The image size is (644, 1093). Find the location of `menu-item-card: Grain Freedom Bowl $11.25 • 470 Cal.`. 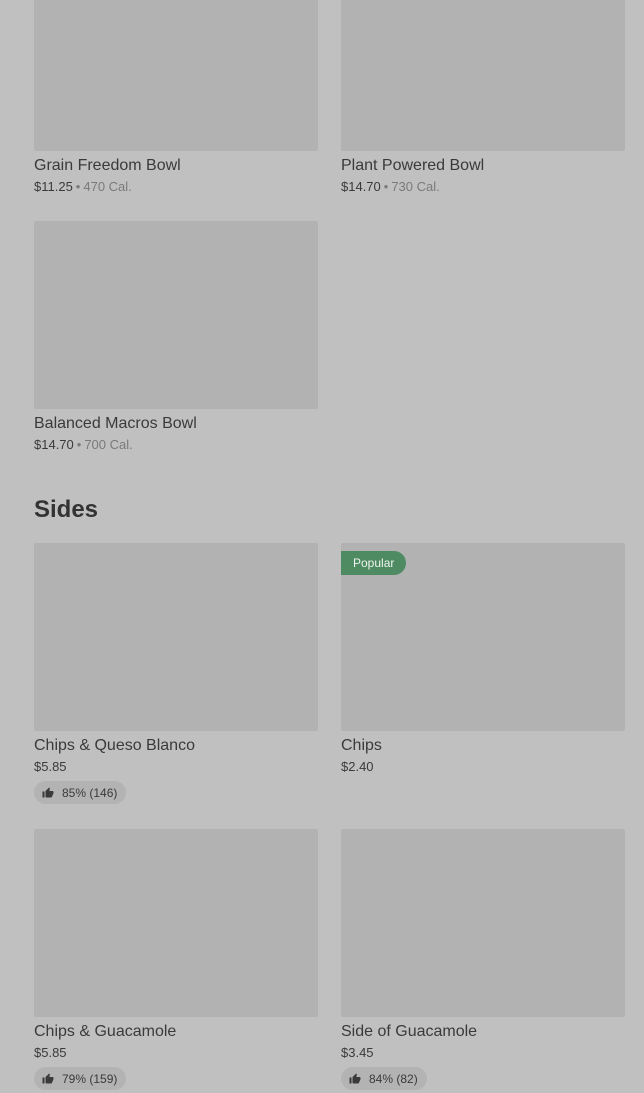

menu-item-card: Grain Freedom Bowl $11.25 • 470 Cal. is located at coordinates (176, 97).